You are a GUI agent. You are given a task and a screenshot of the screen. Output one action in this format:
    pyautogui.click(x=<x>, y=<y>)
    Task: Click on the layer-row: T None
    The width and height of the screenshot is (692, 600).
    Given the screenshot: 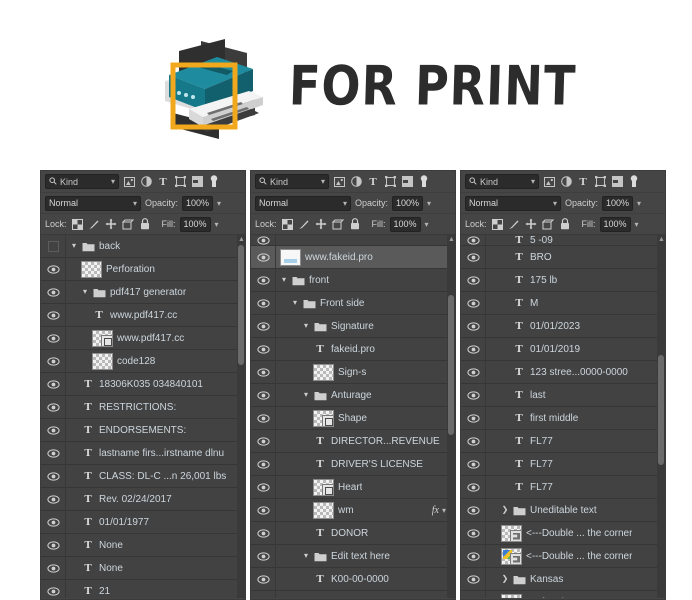 What is the action you would take?
    pyautogui.click(x=143, y=545)
    